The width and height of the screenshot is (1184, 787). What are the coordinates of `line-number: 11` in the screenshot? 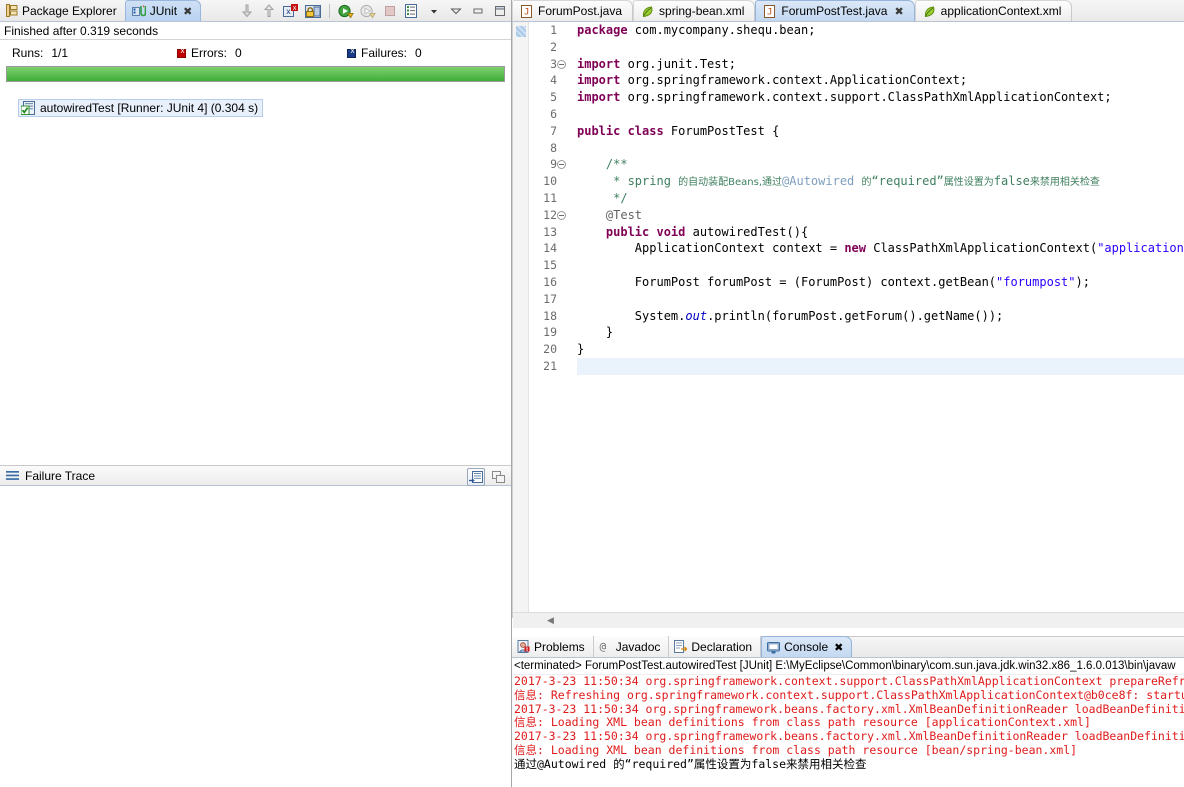 It's located at (550, 197).